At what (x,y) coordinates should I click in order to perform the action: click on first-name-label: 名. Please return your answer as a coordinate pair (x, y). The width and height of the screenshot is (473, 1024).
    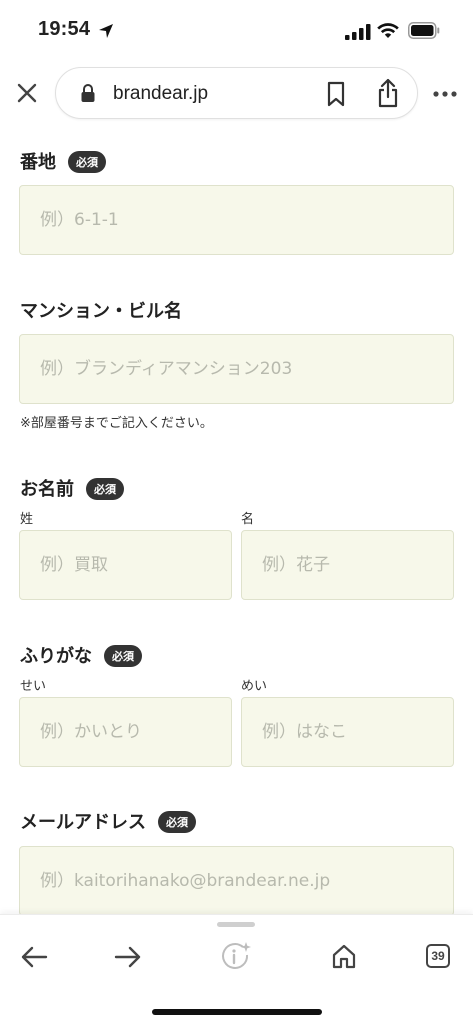
    Looking at the image, I should click on (248, 519).